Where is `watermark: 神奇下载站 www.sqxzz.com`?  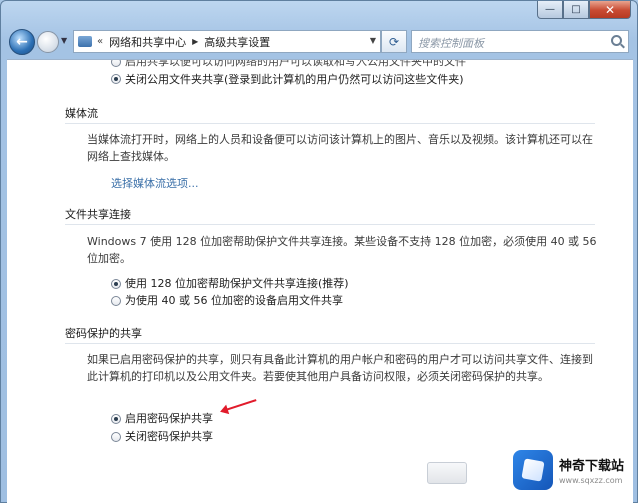
watermark: 神奇下载站 www.sqxzz.com is located at coordinates (575, 470).